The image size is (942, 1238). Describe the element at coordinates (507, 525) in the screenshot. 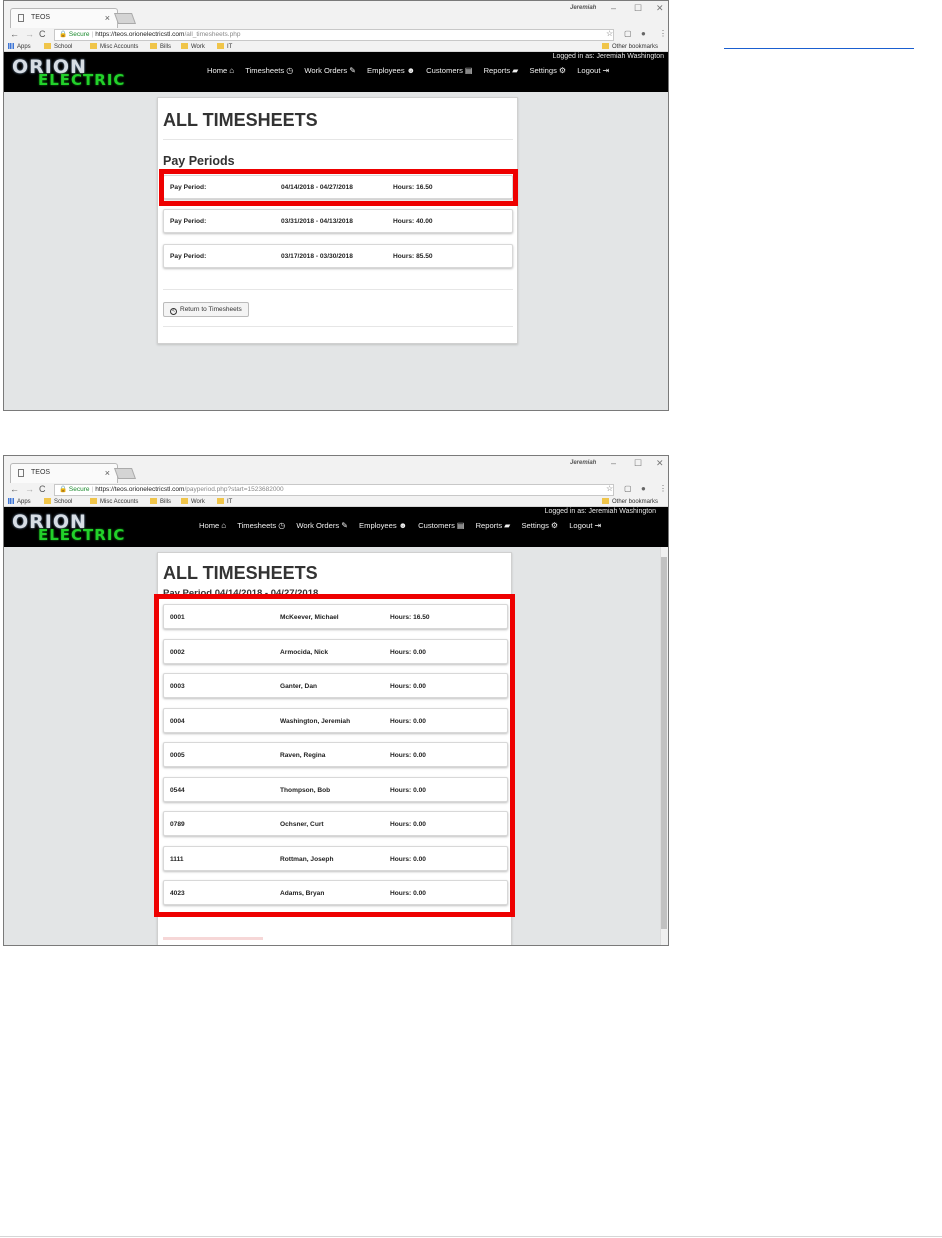

I see `book-icon: ▰` at that location.